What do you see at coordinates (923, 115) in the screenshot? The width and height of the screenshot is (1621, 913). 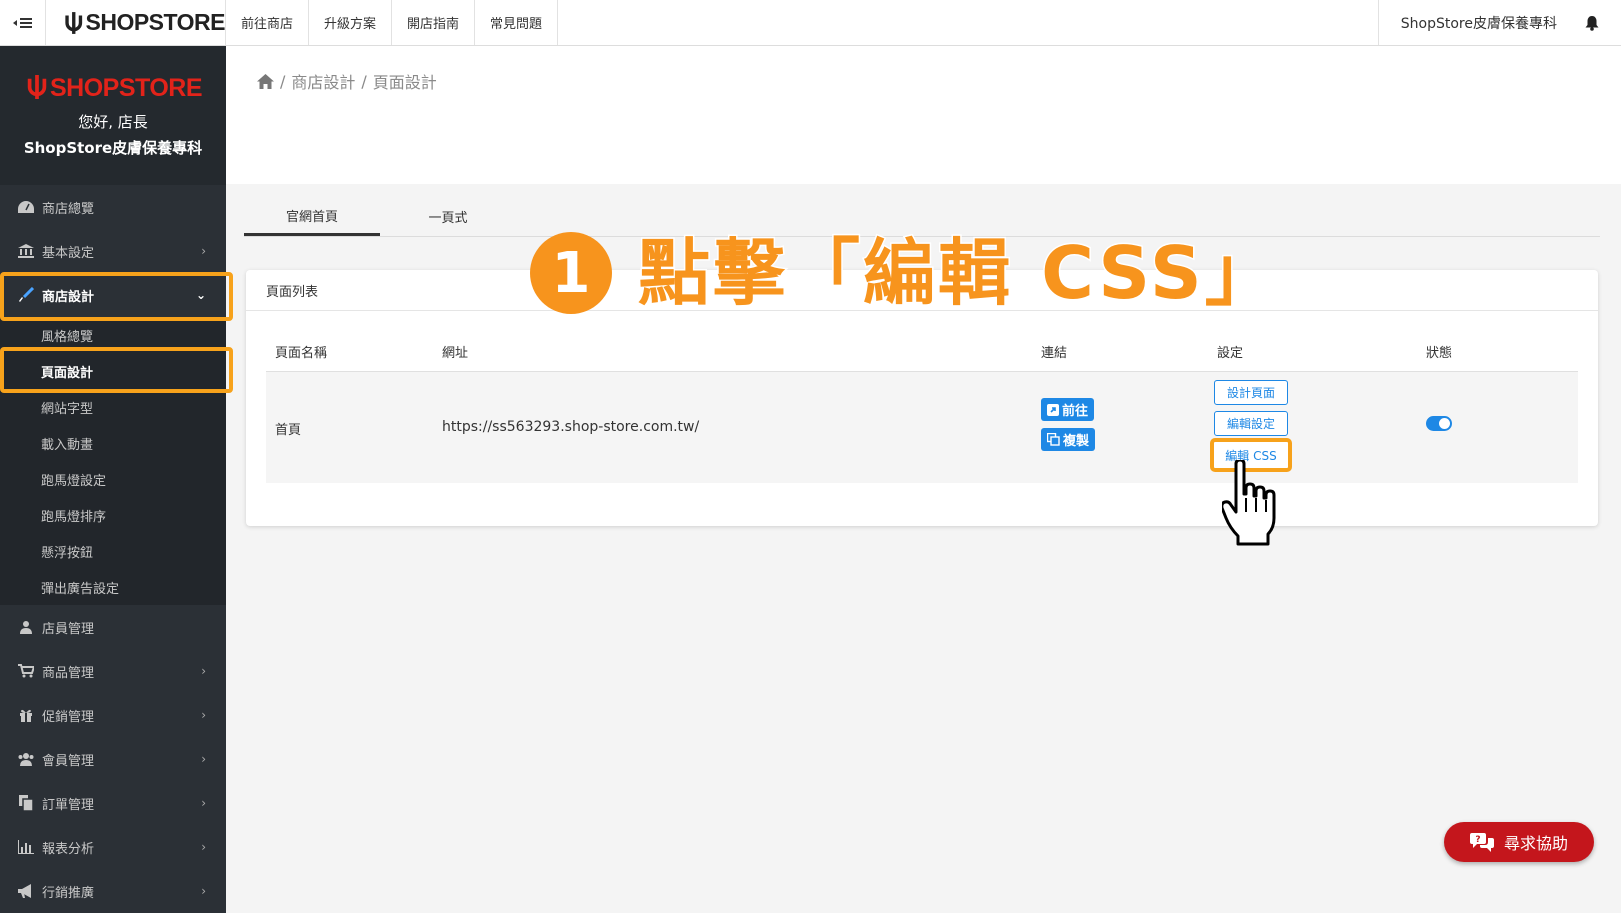 I see `page-header-area` at bounding box center [923, 115].